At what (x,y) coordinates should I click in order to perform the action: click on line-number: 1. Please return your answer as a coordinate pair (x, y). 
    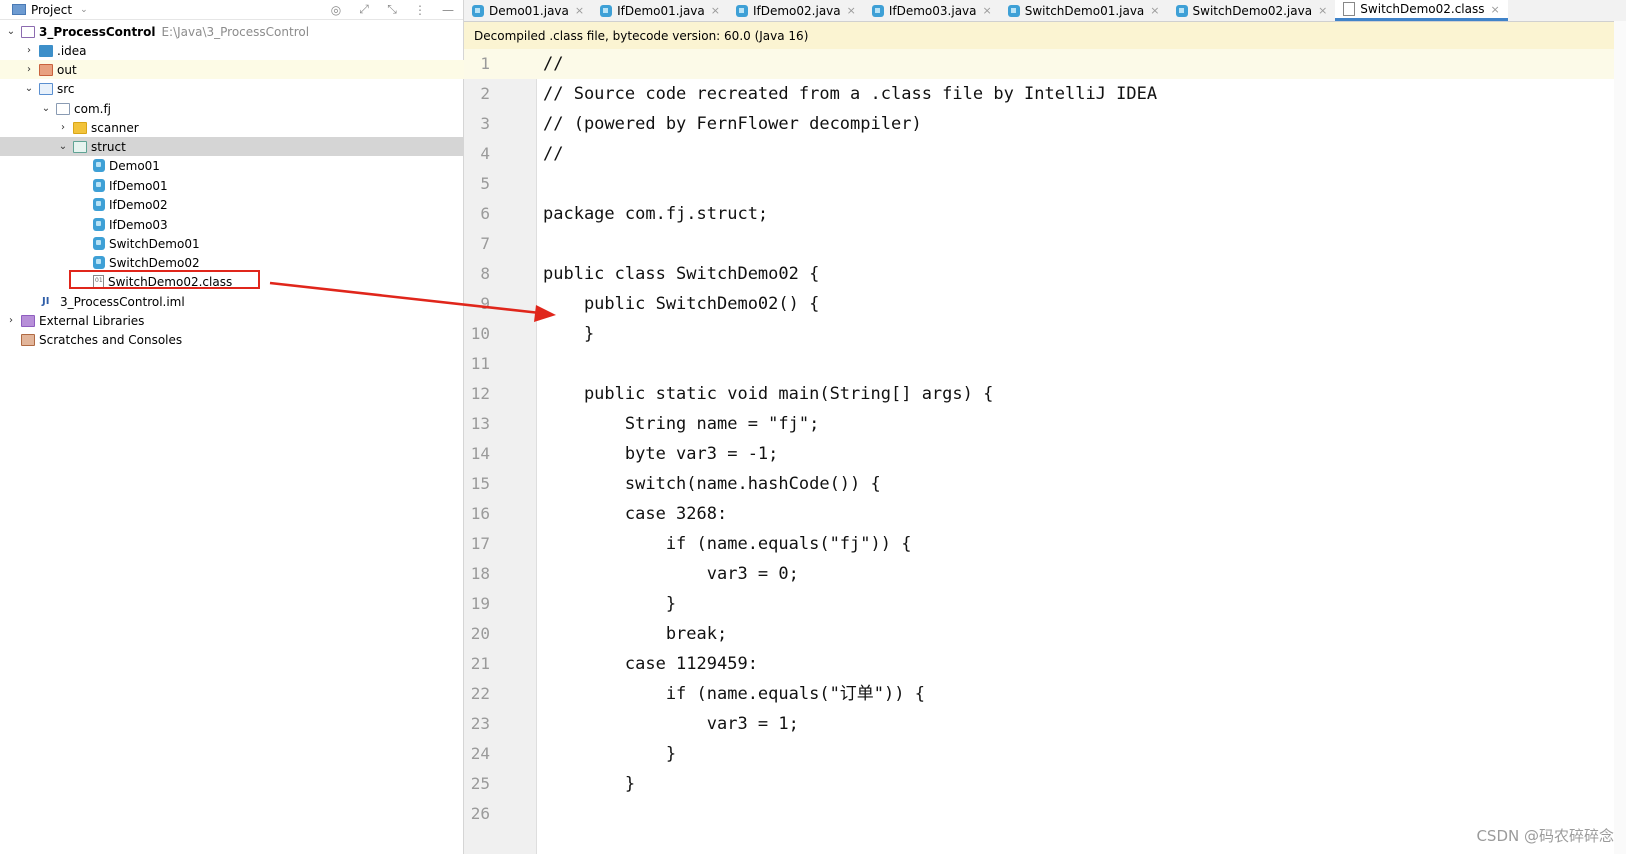
    Looking at the image, I should click on (485, 63).